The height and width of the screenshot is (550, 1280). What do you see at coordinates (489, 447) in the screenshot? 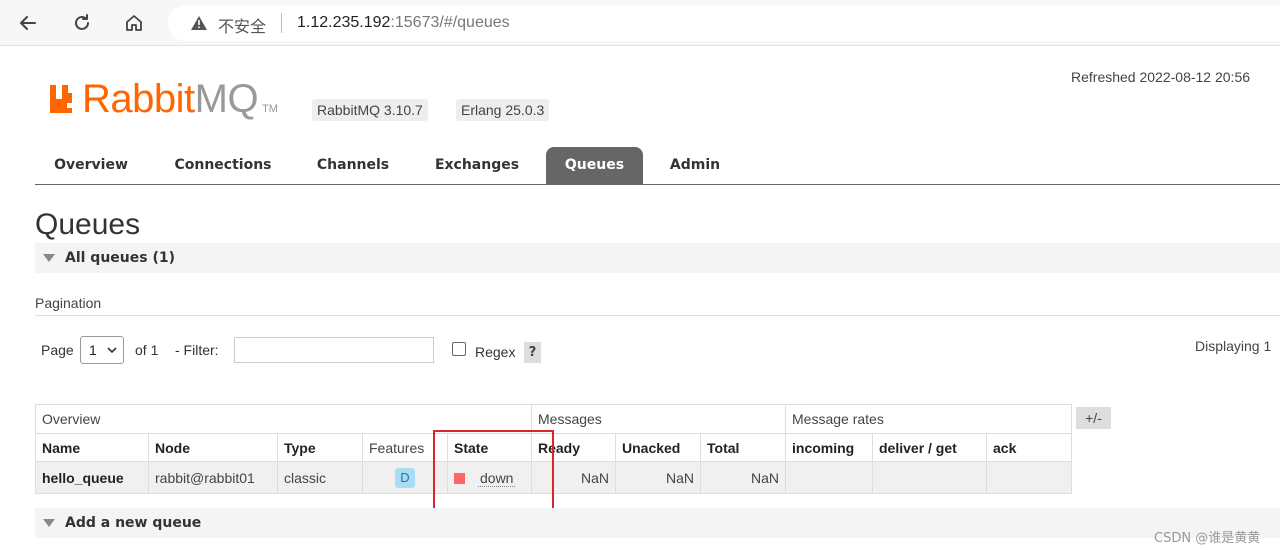
I see `col-header-state: State` at bounding box center [489, 447].